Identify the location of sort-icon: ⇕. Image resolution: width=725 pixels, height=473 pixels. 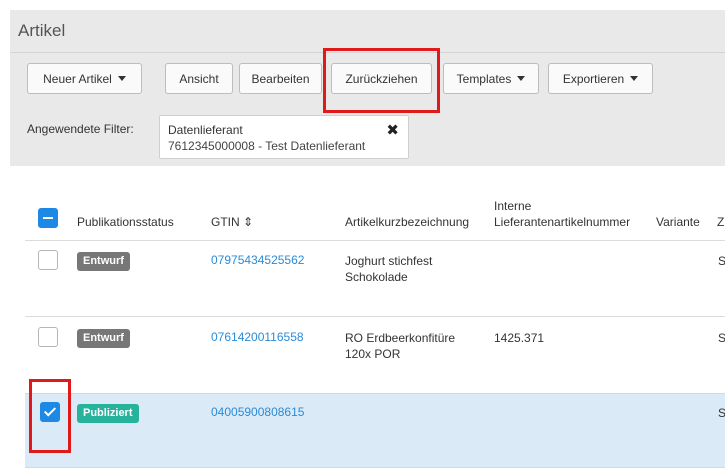
(248, 222).